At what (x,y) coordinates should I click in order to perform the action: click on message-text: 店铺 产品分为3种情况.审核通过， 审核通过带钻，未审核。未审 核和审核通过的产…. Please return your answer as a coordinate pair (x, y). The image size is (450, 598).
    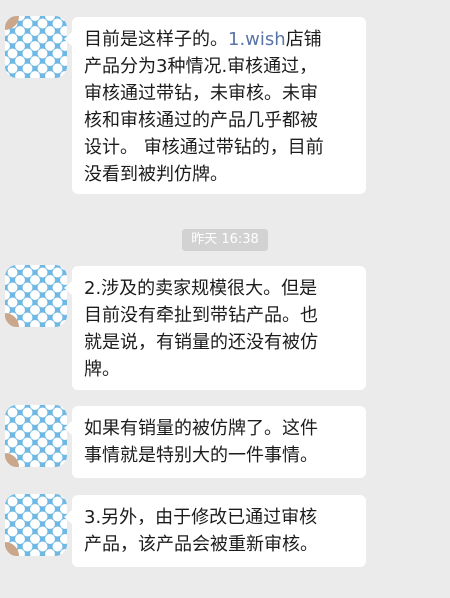
    Looking at the image, I should click on (204, 107).